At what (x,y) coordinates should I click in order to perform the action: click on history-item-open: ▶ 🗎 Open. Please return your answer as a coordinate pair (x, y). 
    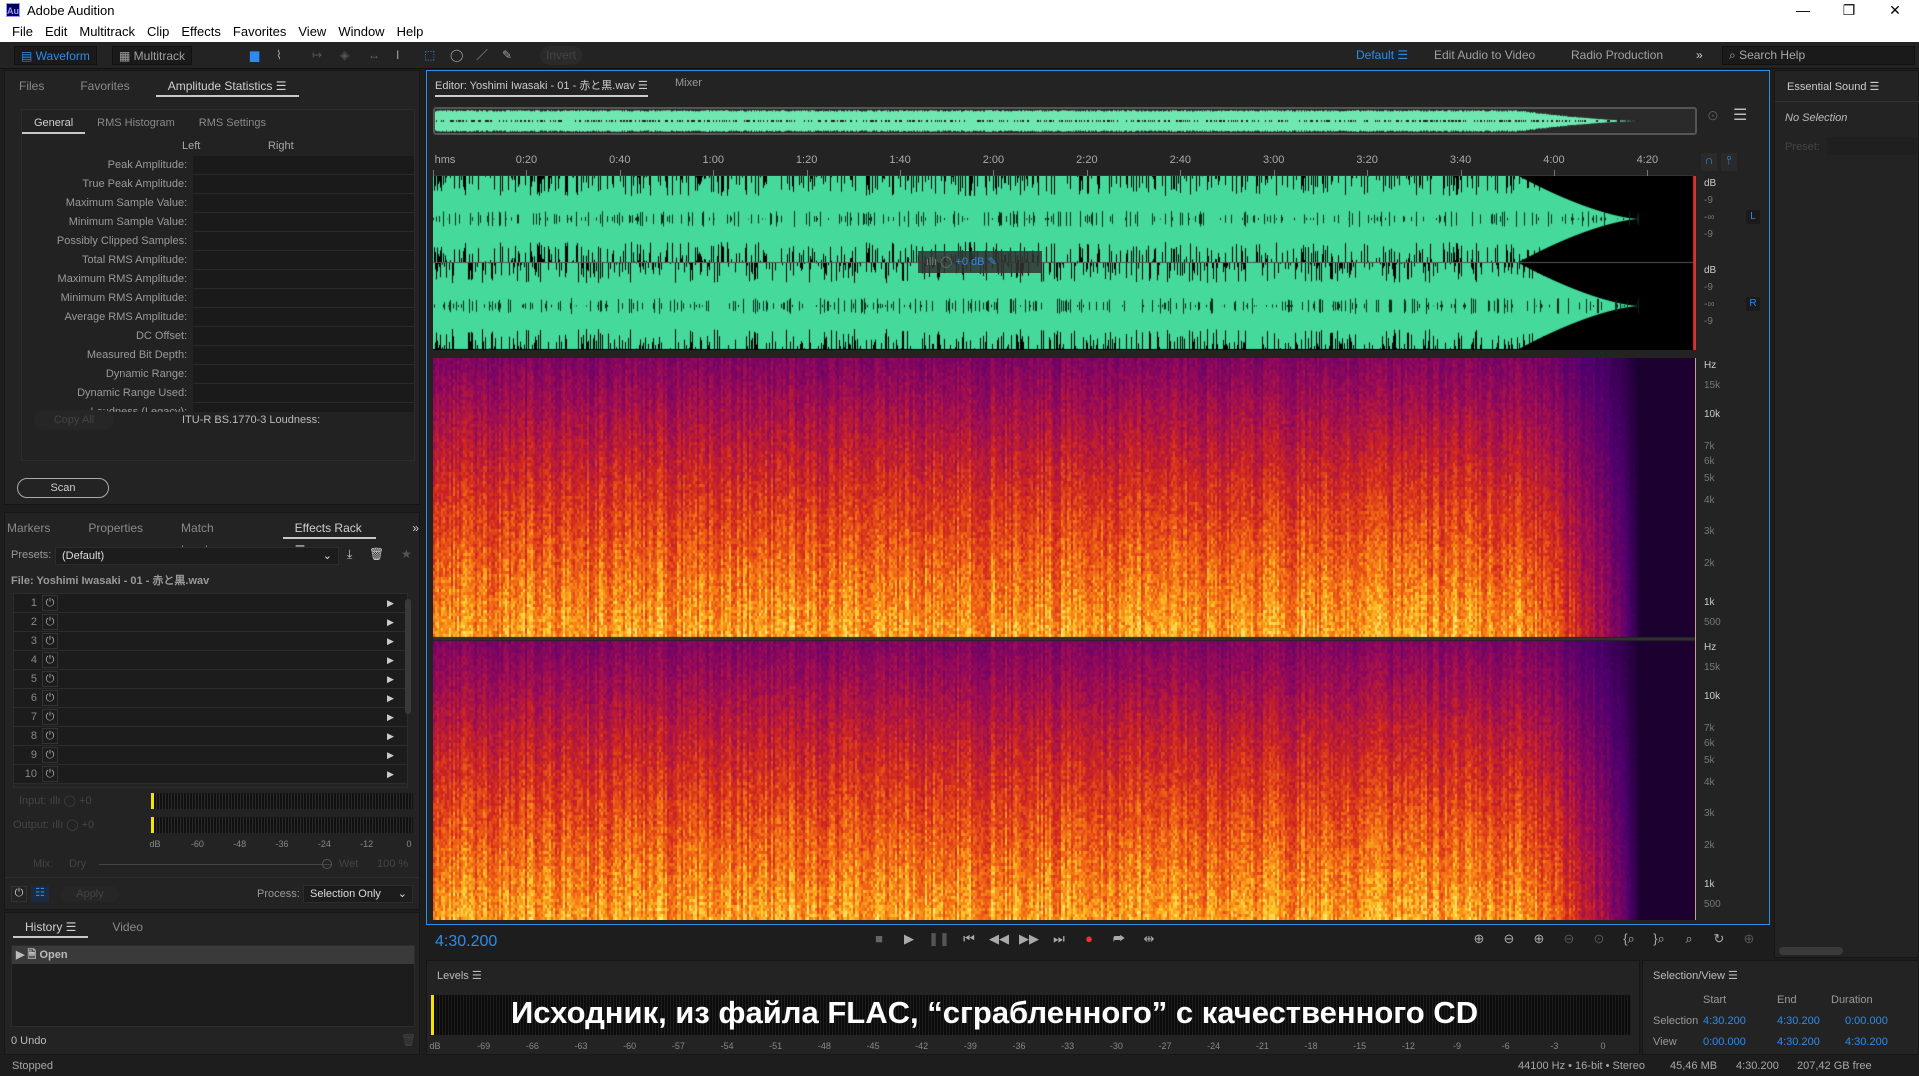
    Looking at the image, I should click on (213, 955).